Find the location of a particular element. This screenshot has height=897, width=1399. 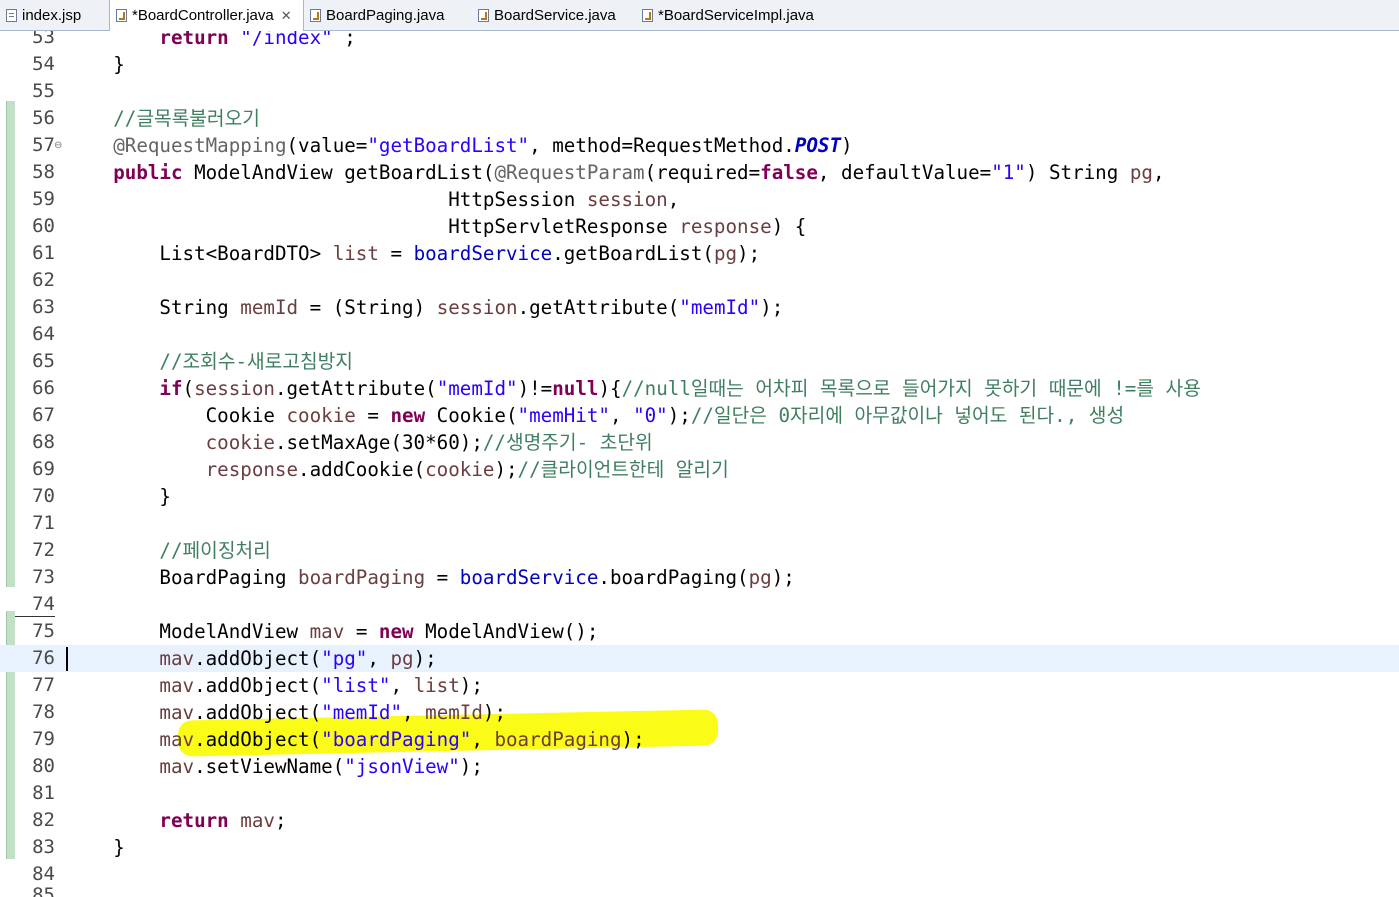

tab-label: BoardPaging.java is located at coordinates (385, 15).